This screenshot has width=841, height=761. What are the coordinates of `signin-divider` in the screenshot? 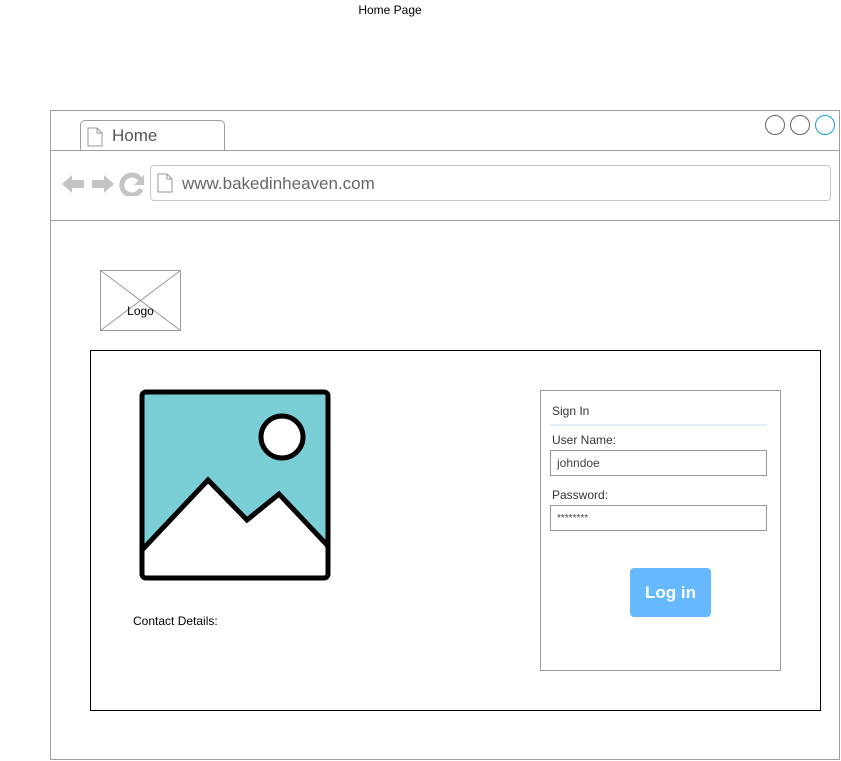 It's located at (658, 425).